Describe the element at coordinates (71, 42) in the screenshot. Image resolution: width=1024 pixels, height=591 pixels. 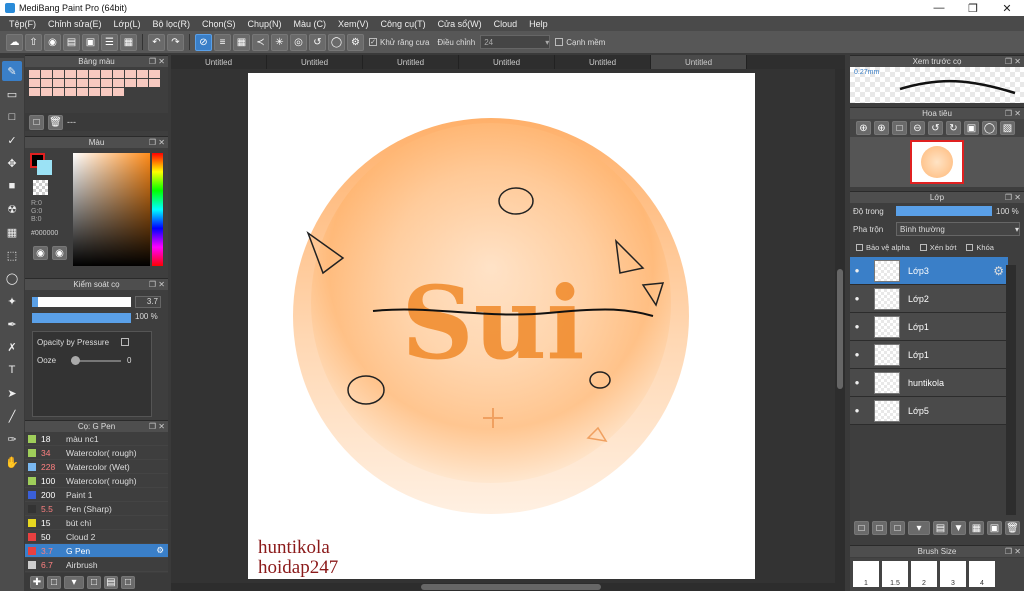
I see `chat-icon: ▤` at that location.